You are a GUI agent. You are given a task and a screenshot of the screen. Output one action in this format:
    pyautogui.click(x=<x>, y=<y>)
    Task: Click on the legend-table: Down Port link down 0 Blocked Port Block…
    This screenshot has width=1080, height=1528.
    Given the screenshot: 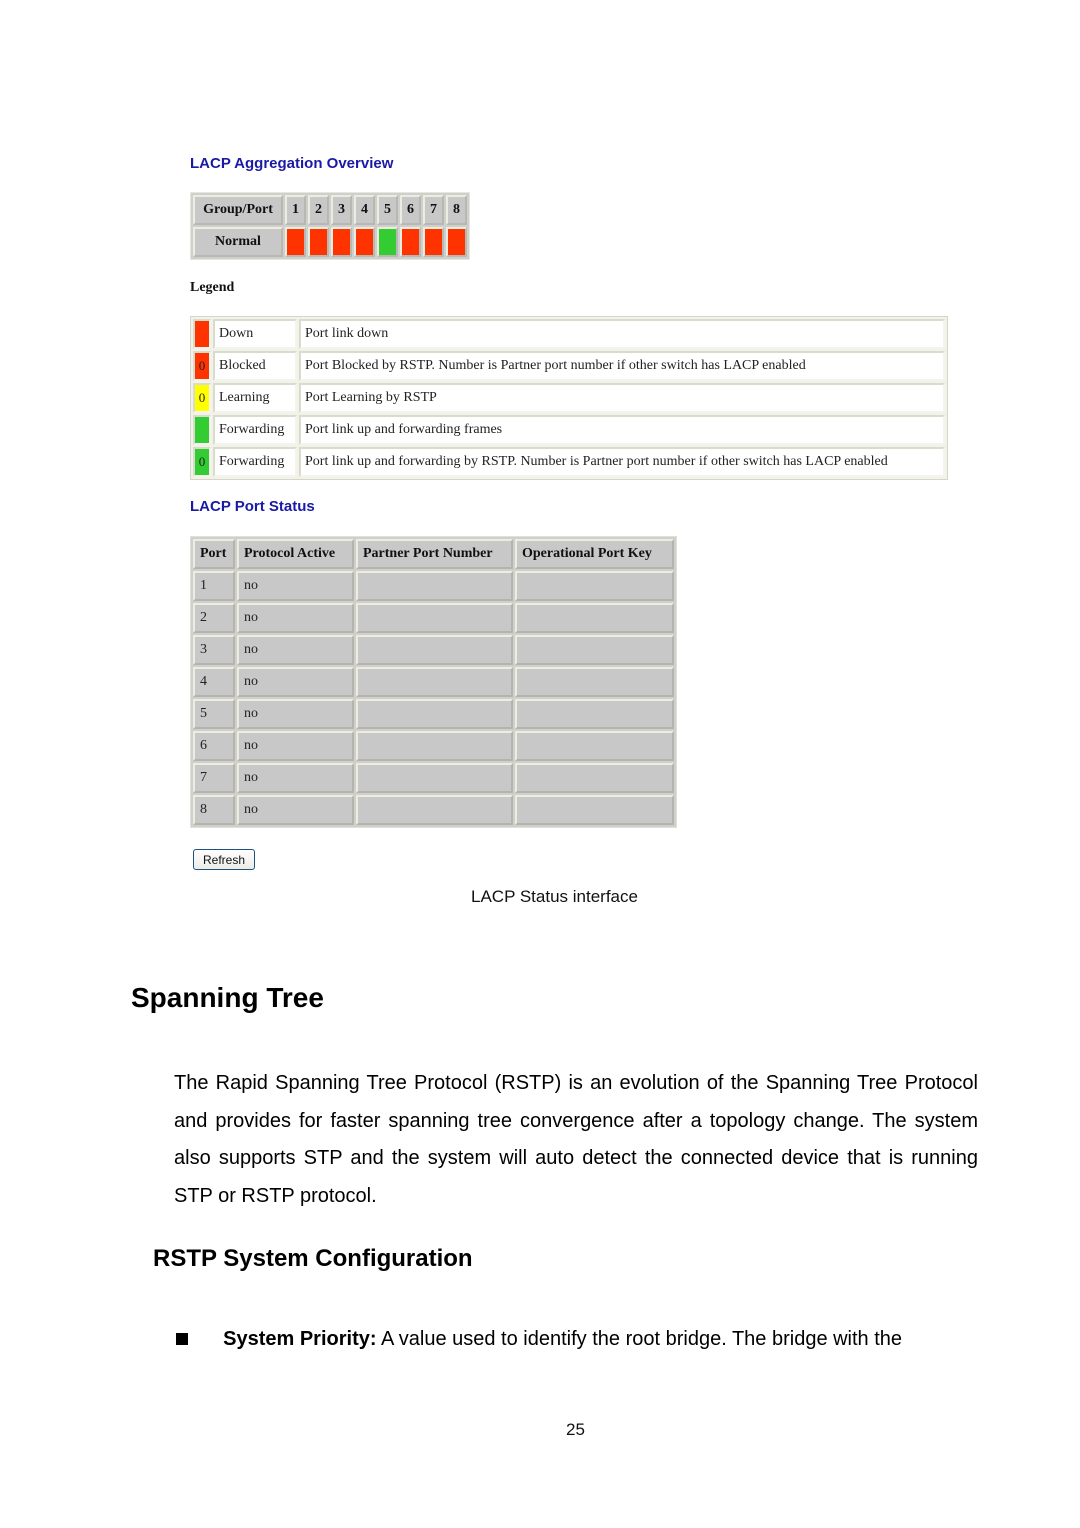 What is the action you would take?
    pyautogui.click(x=569, y=398)
    